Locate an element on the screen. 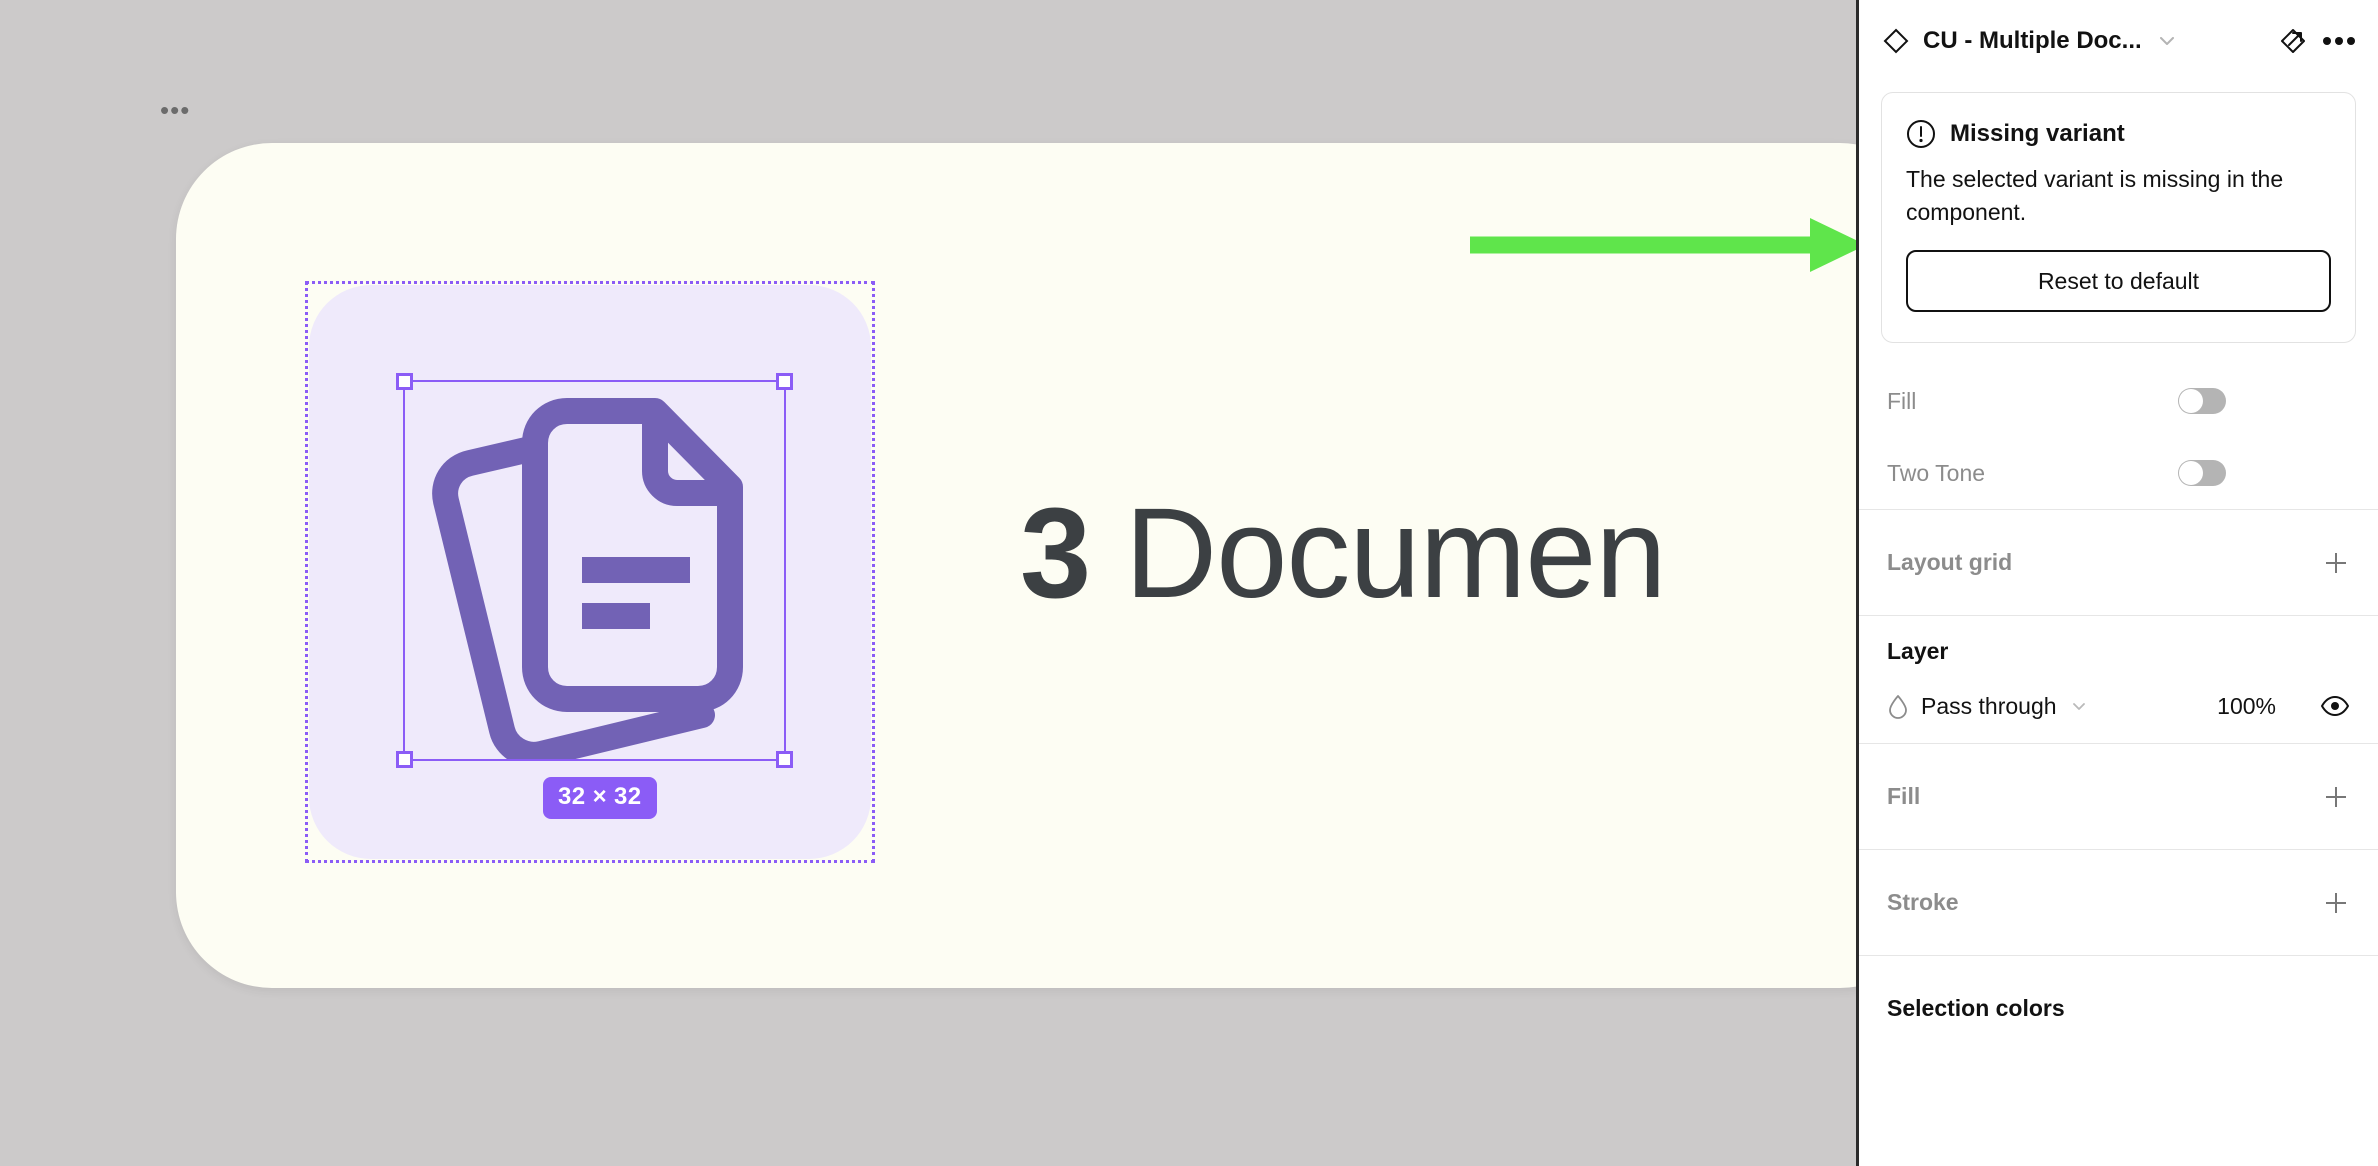 Image resolution: width=2378 pixels, height=1166 pixels. section-stroke: Stroke is located at coordinates (2118, 902).